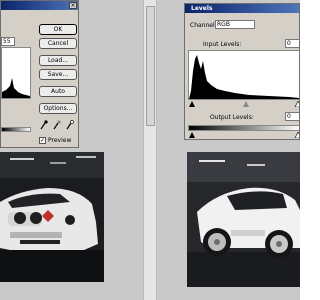 This screenshot has width=320, height=300. I want to click on car-photo-left, so click(52, 217).